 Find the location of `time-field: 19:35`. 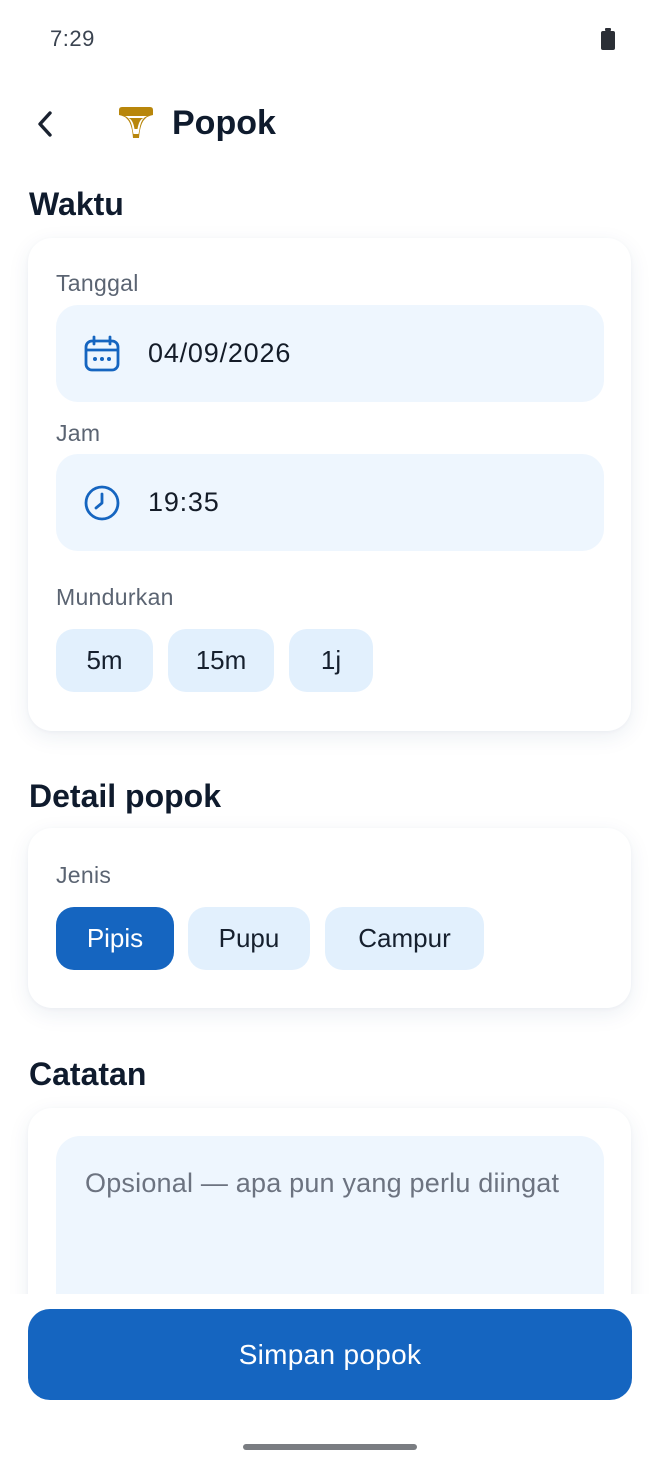

time-field: 19:35 is located at coordinates (330, 502).